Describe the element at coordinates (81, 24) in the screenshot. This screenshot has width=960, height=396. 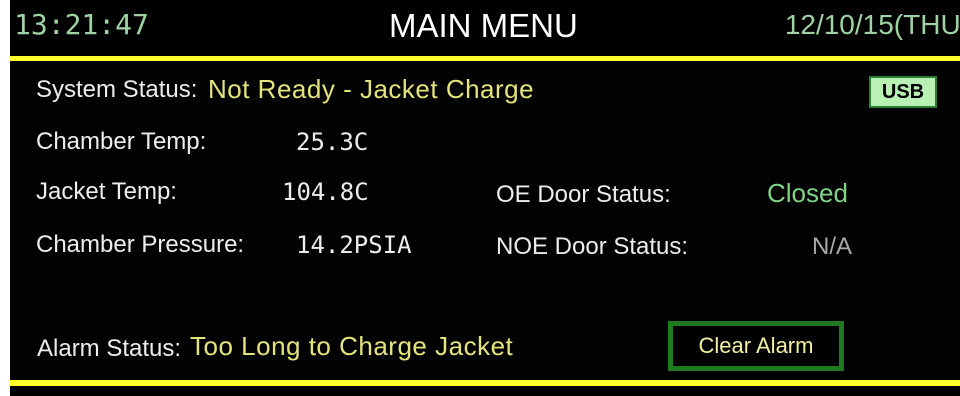
I see `clock-time: 13:21:47` at that location.